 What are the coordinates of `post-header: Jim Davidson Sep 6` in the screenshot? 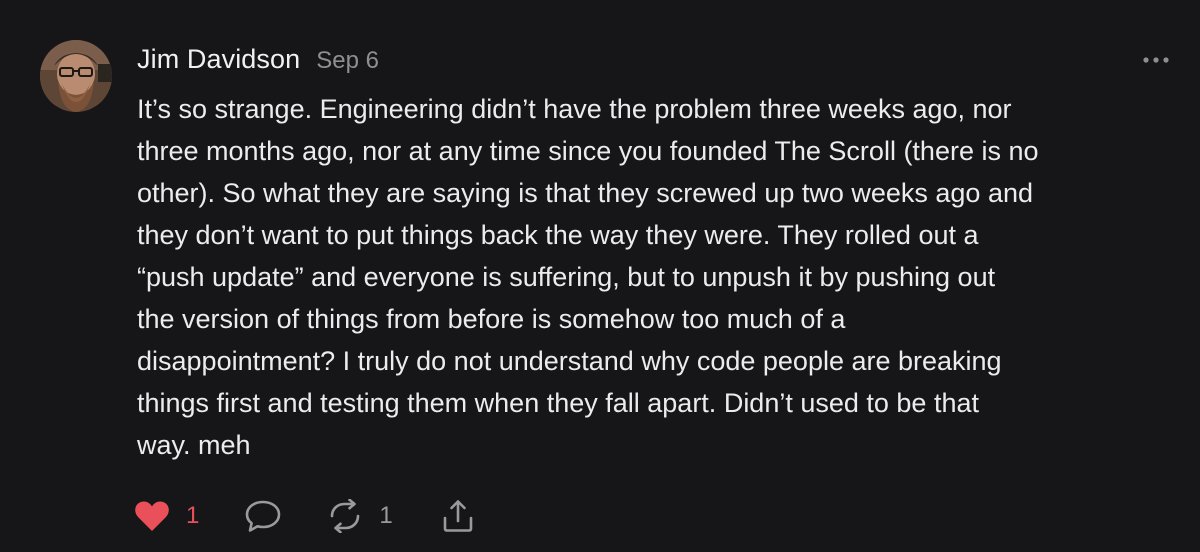 It's located at (258, 62).